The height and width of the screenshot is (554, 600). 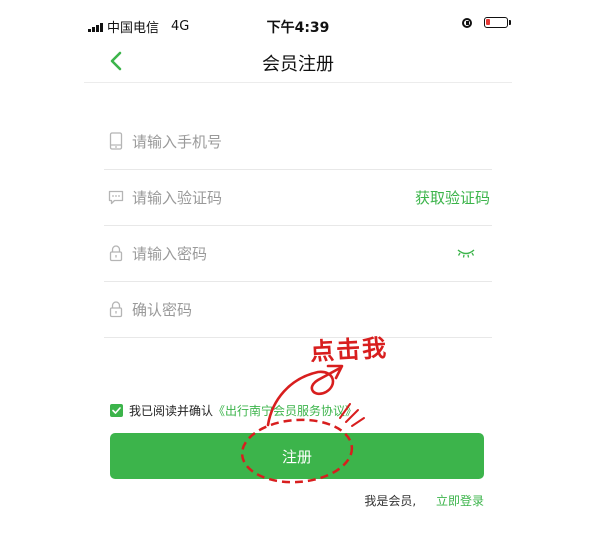 What do you see at coordinates (267, 254) in the screenshot?
I see `password-input` at bounding box center [267, 254].